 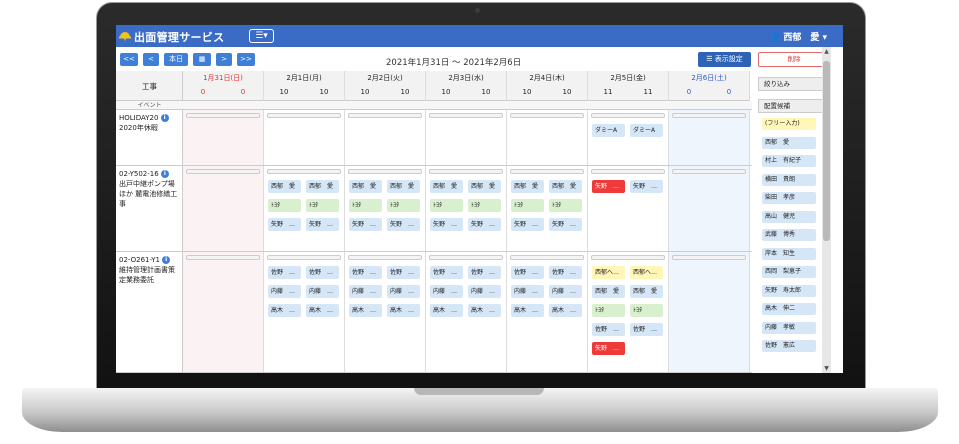 I want to click on scroll-up-icon: ▲, so click(x=826, y=51).